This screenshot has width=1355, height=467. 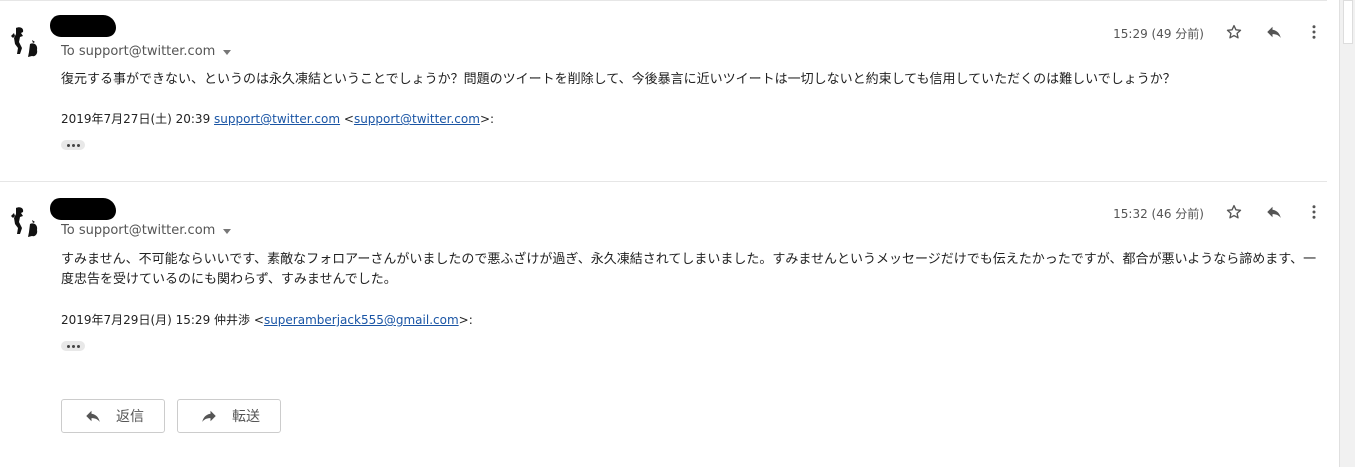 What do you see at coordinates (246, 417) in the screenshot?
I see `forward-action-label: 転送` at bounding box center [246, 417].